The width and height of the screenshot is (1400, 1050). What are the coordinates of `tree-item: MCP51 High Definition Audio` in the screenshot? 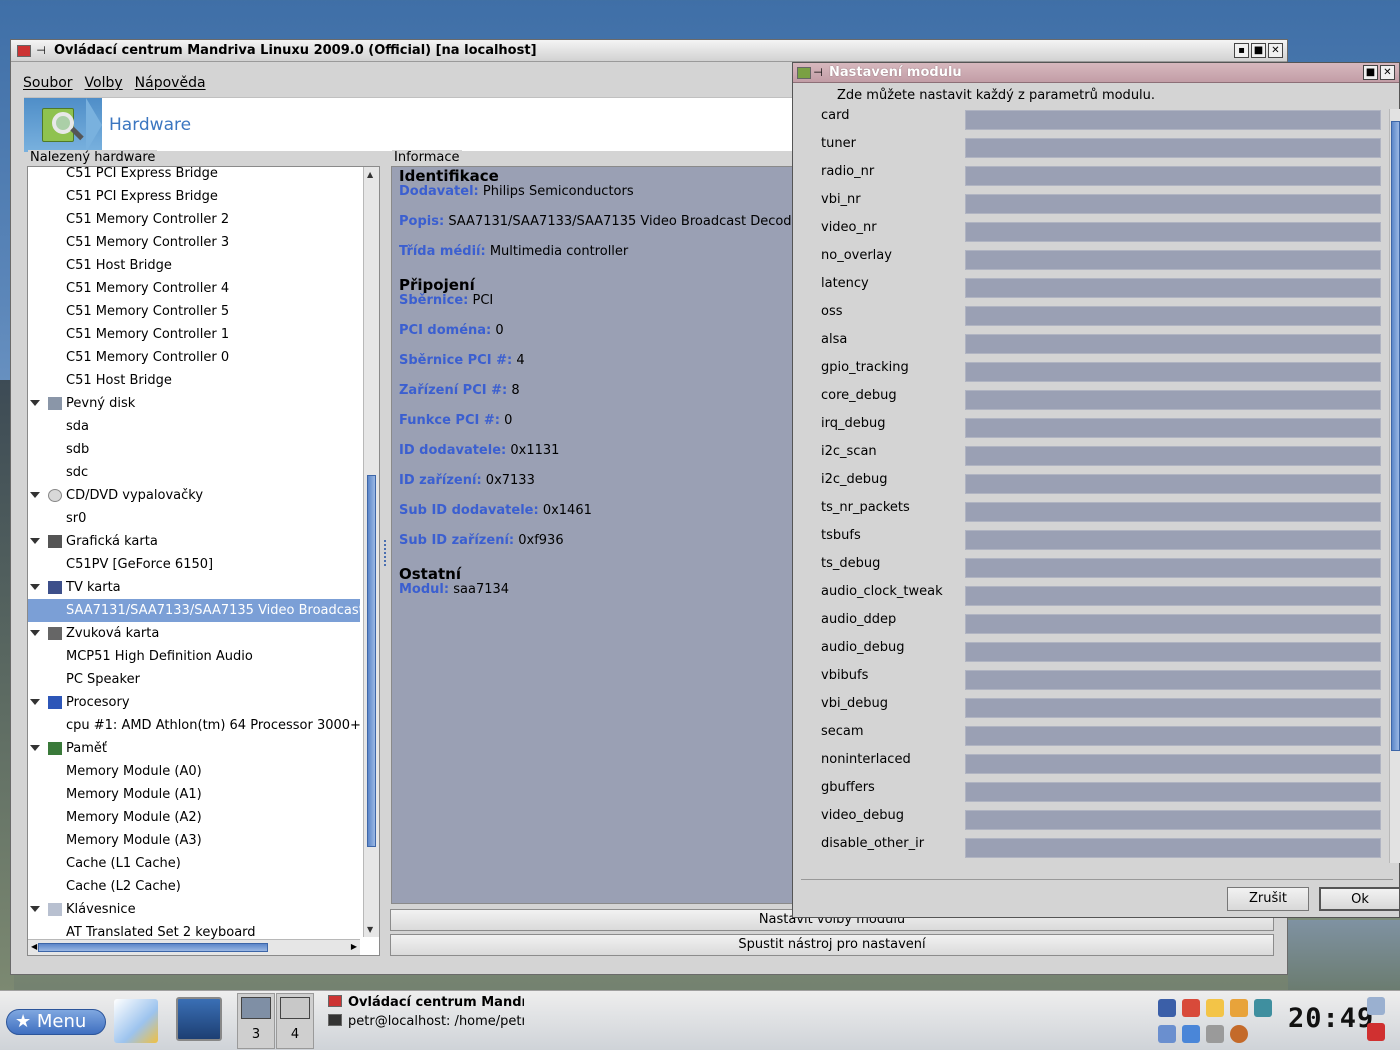 It's located at (194, 656).